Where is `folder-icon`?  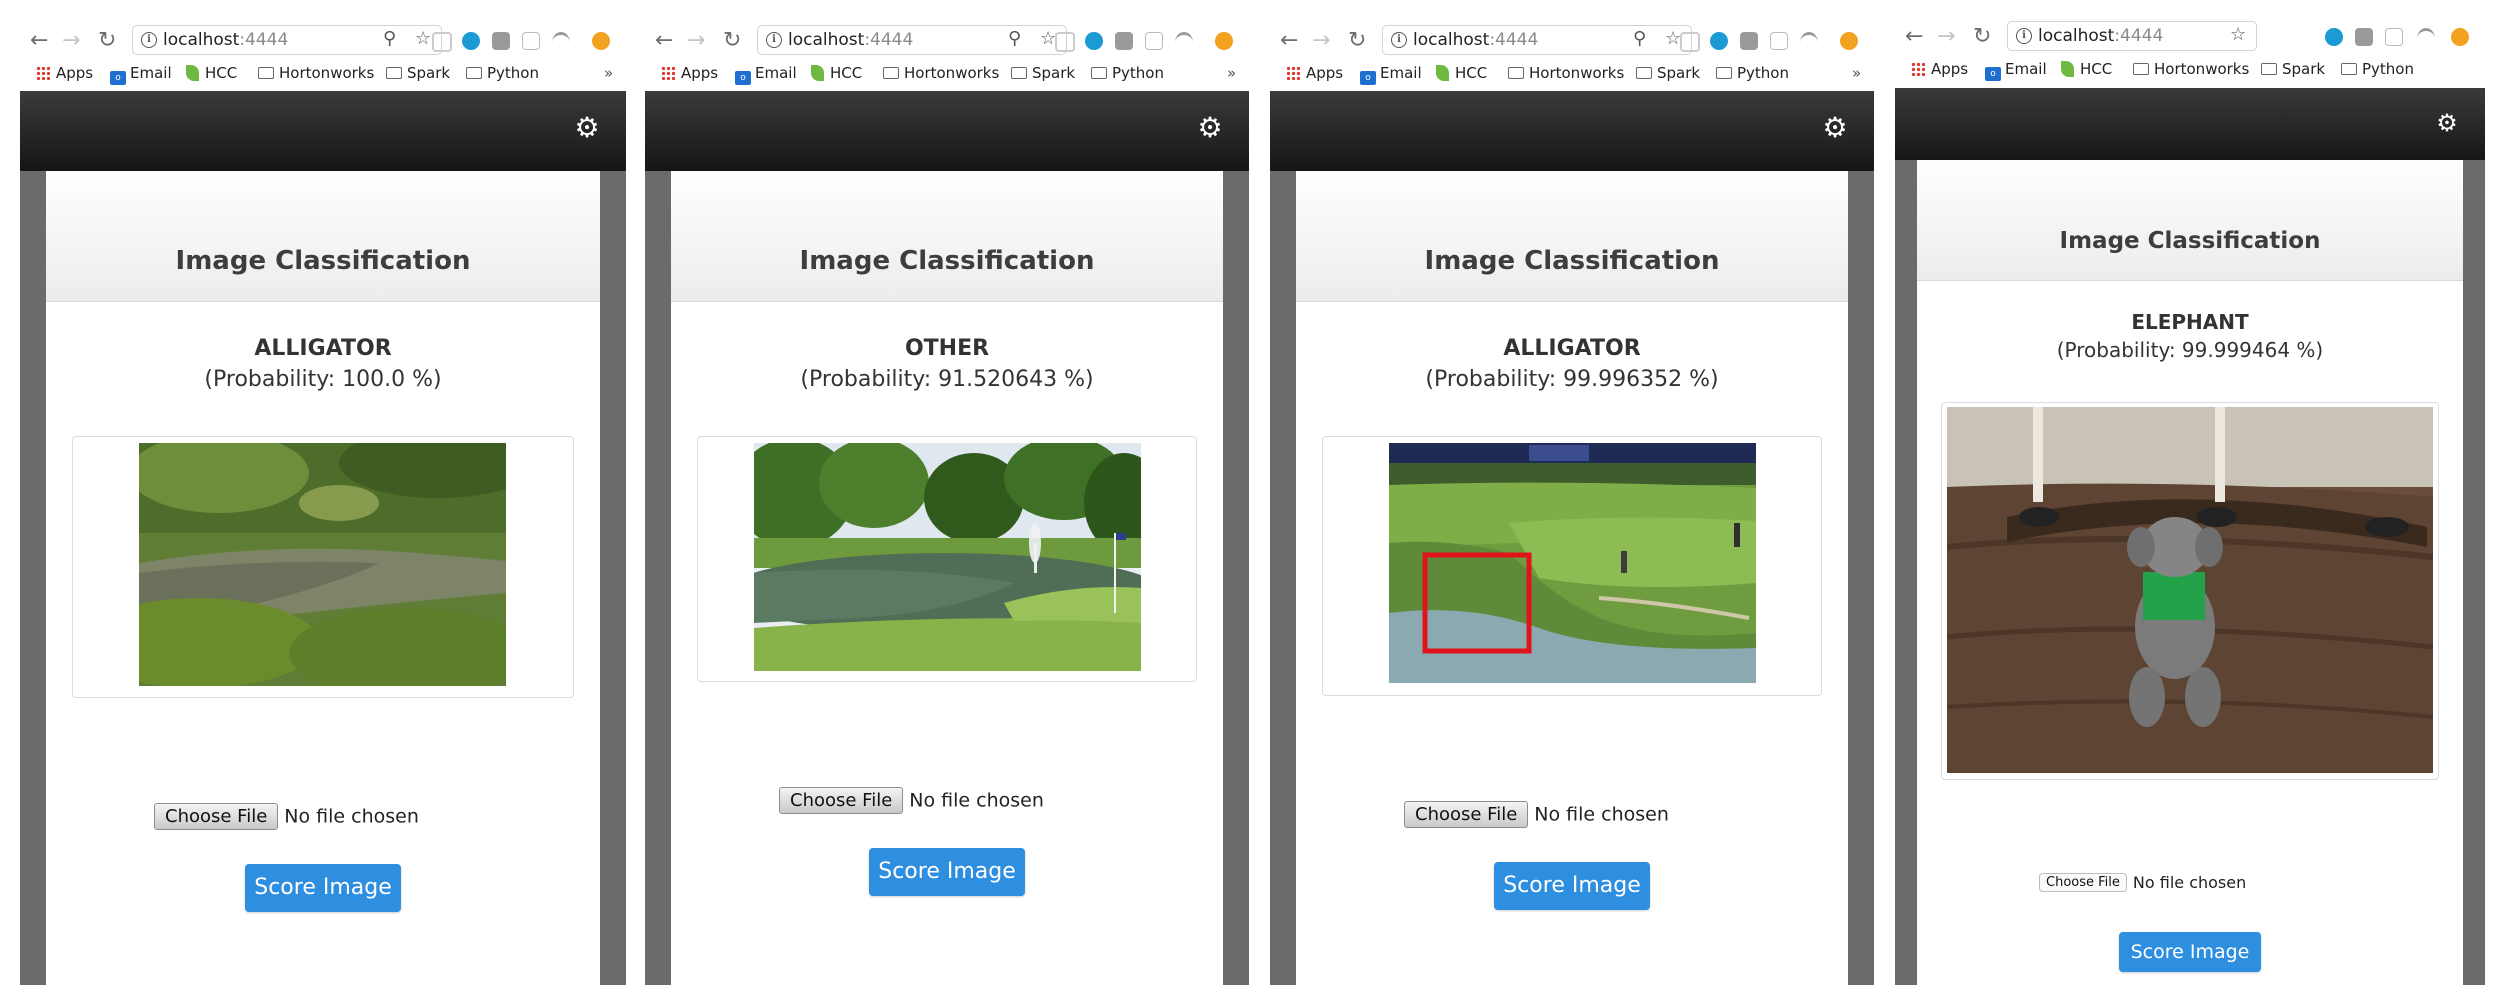
folder-icon is located at coordinates (474, 73).